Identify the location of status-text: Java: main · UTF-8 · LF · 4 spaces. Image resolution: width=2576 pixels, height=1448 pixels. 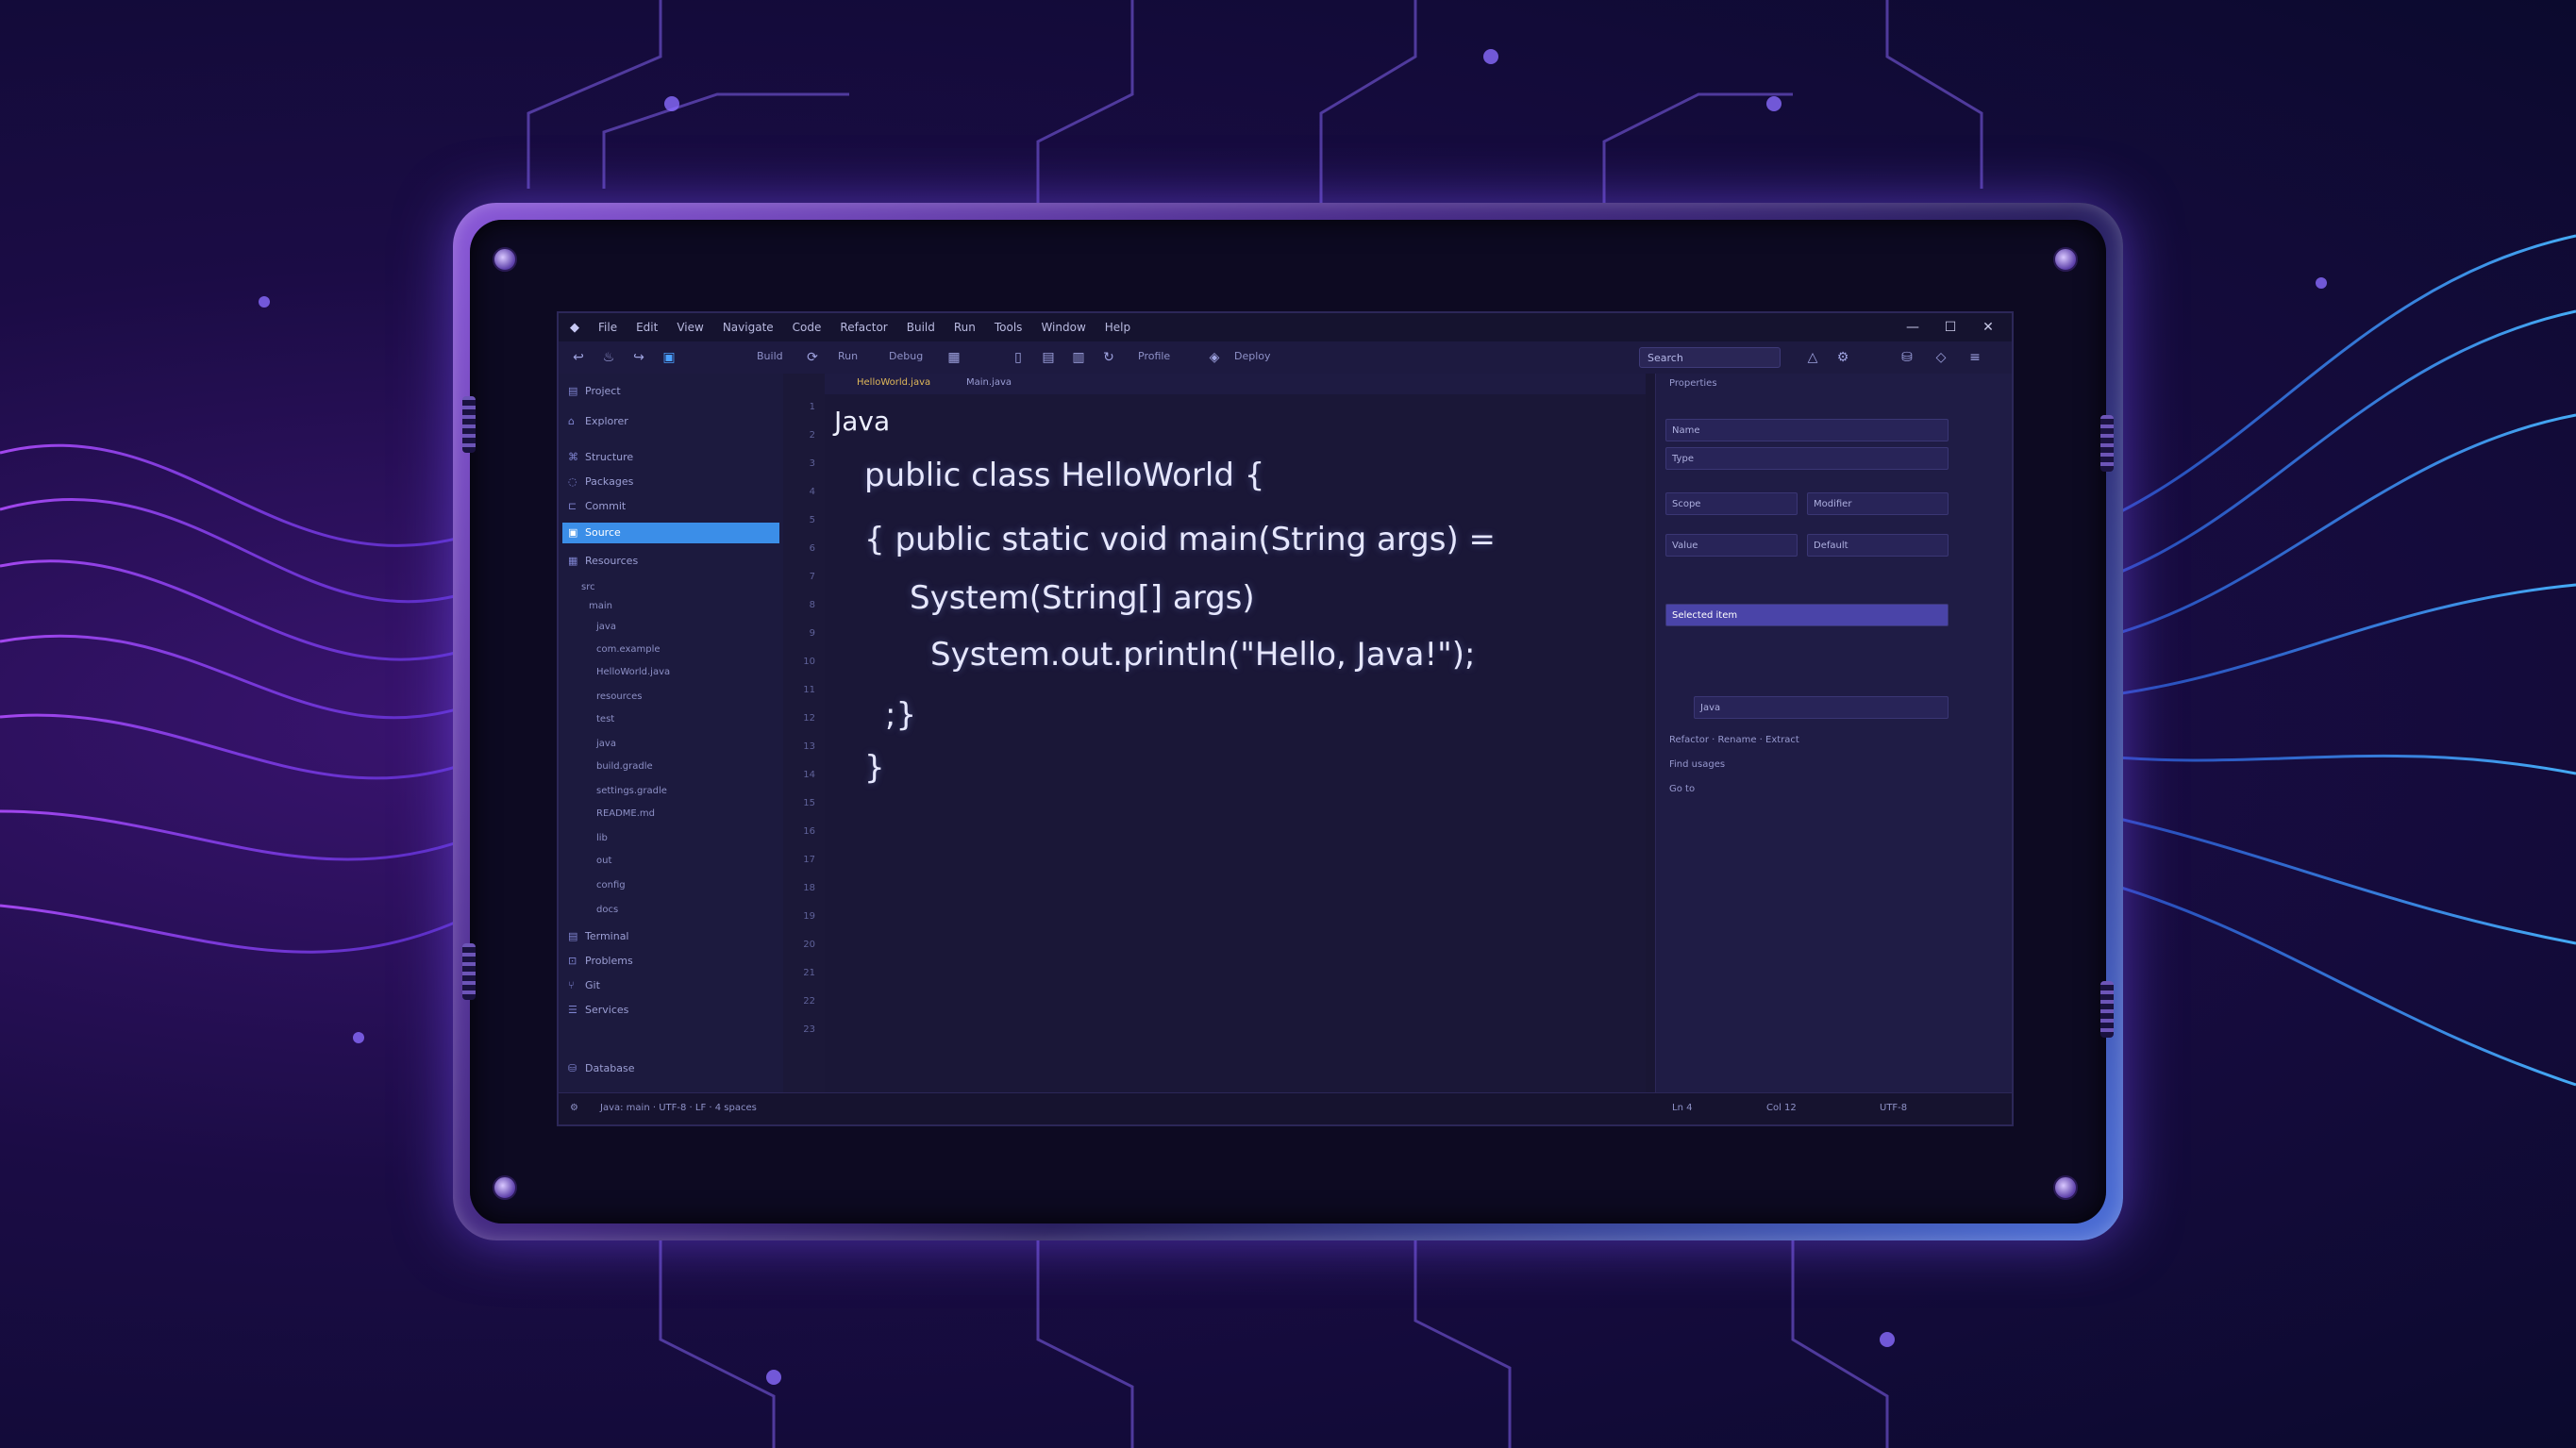
(678, 1108).